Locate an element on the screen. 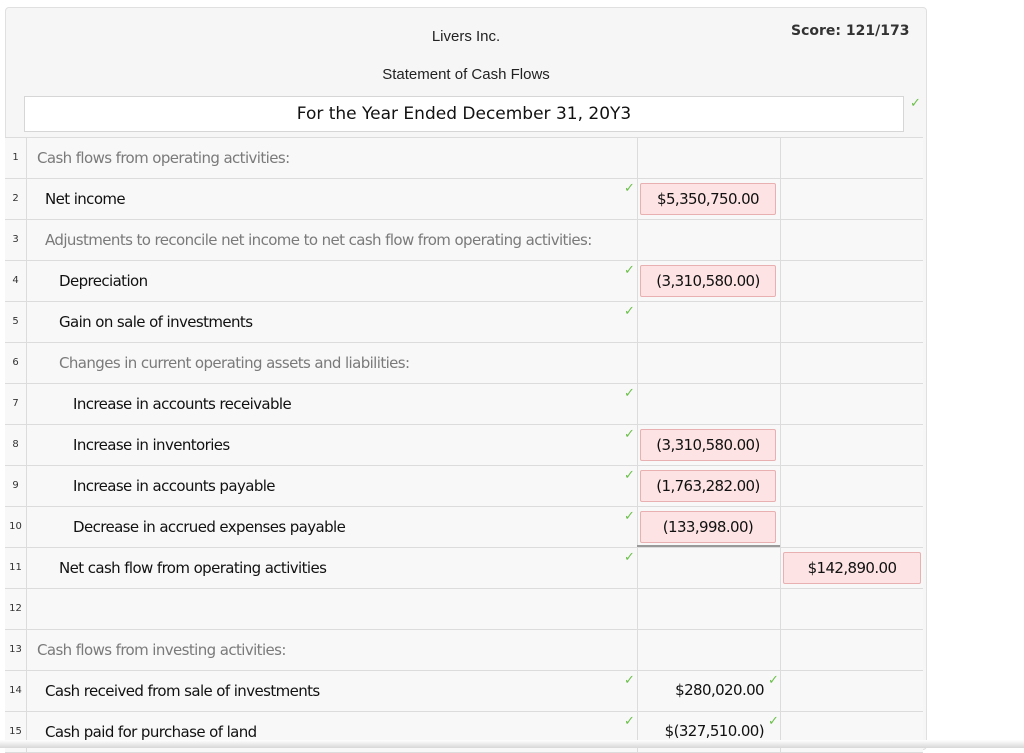 Image resolution: width=1024 pixels, height=753 pixels. subtotal-underline is located at coordinates (708, 546).